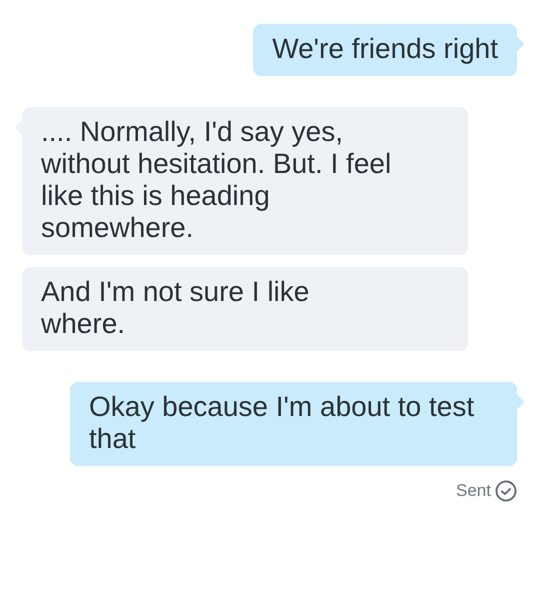  Describe the element at coordinates (245, 309) in the screenshot. I see `message-bubble: And I'm not sure I like where.` at that location.